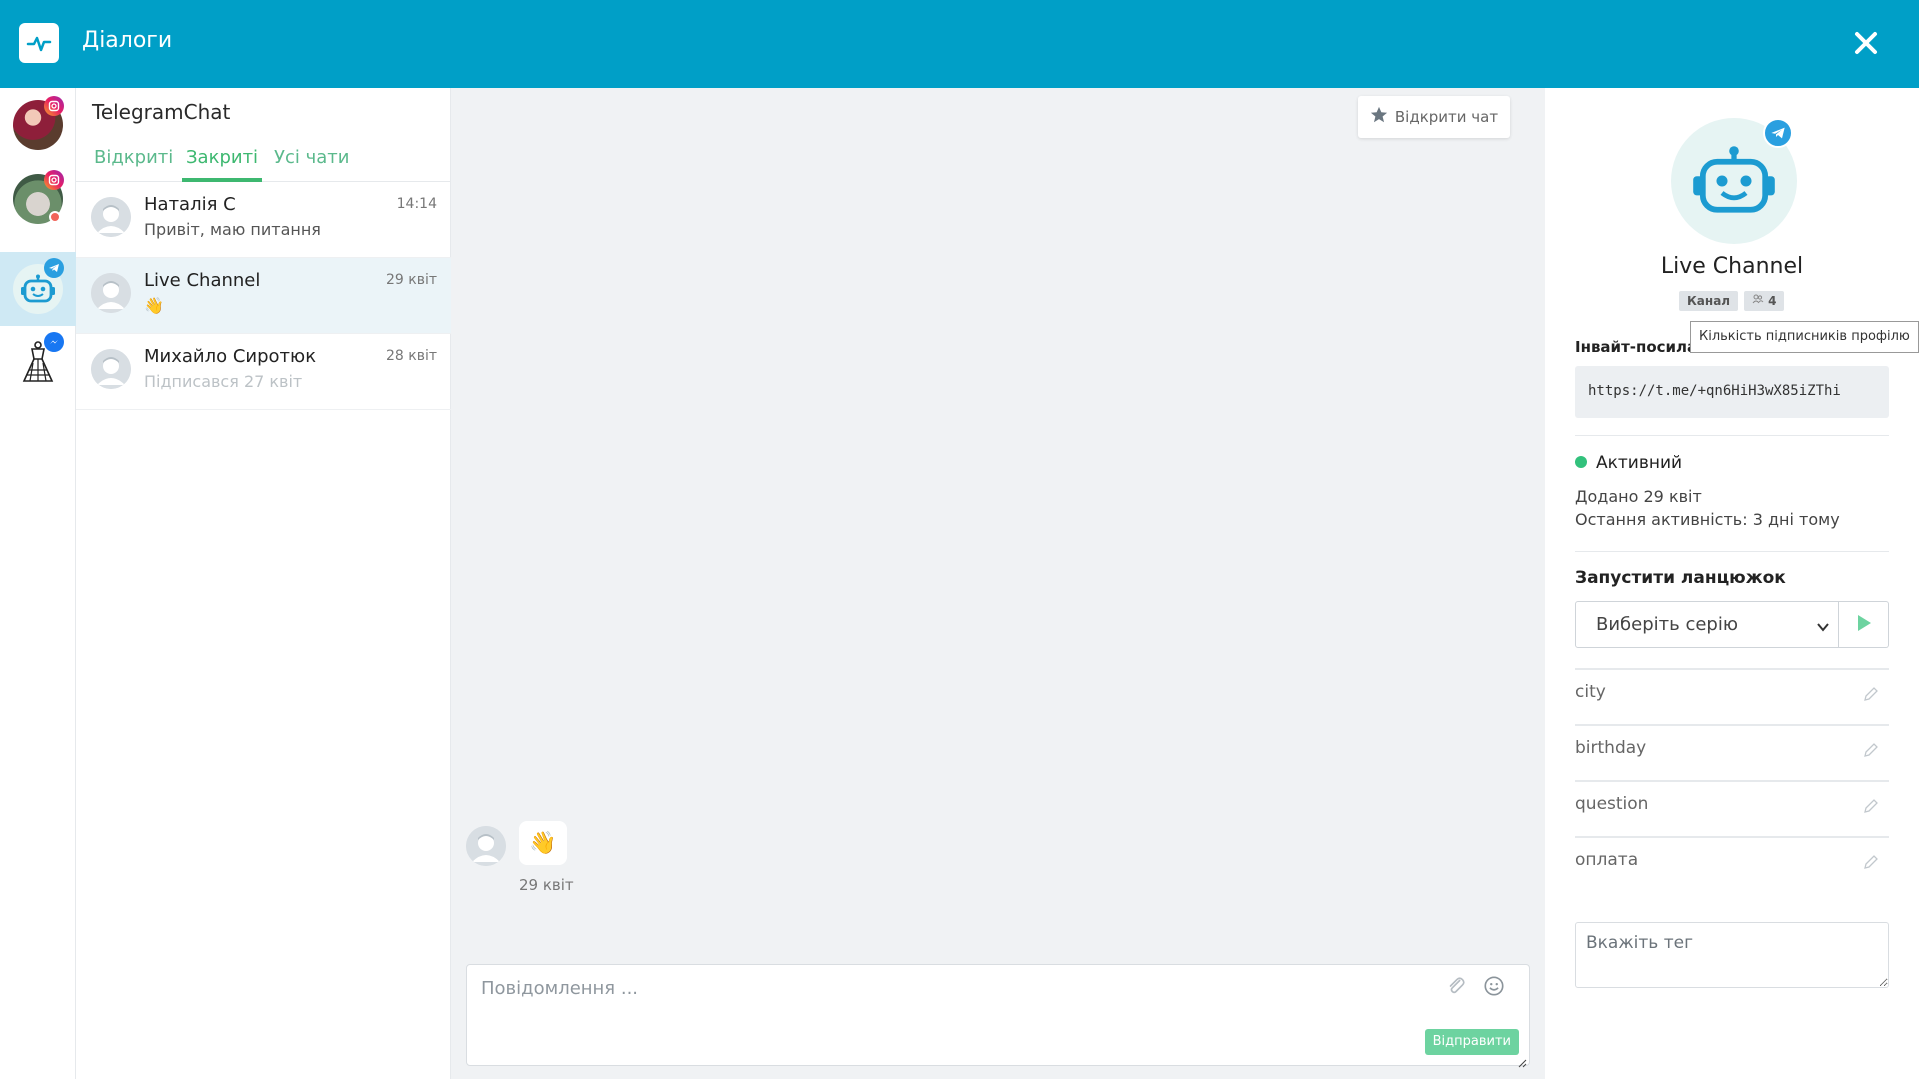  I want to click on play-icon, so click(1864, 625).